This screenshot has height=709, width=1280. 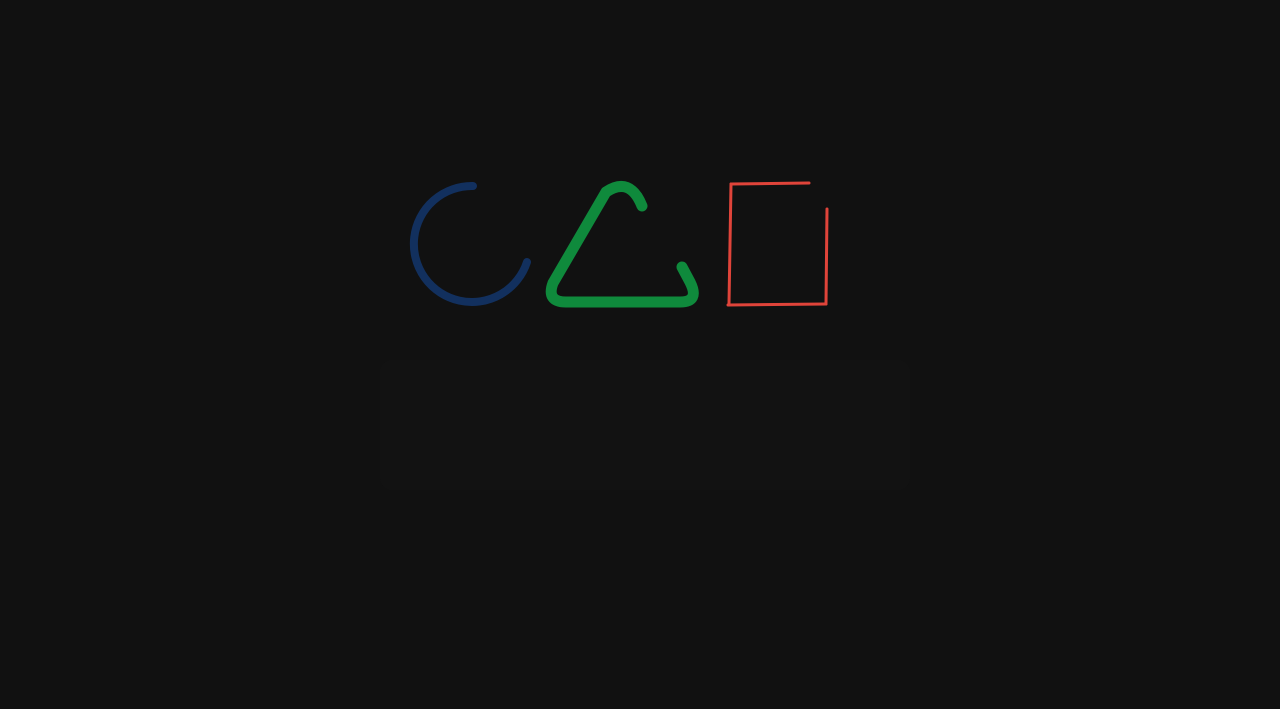 What do you see at coordinates (777, 244) in the screenshot?
I see `square-icon` at bounding box center [777, 244].